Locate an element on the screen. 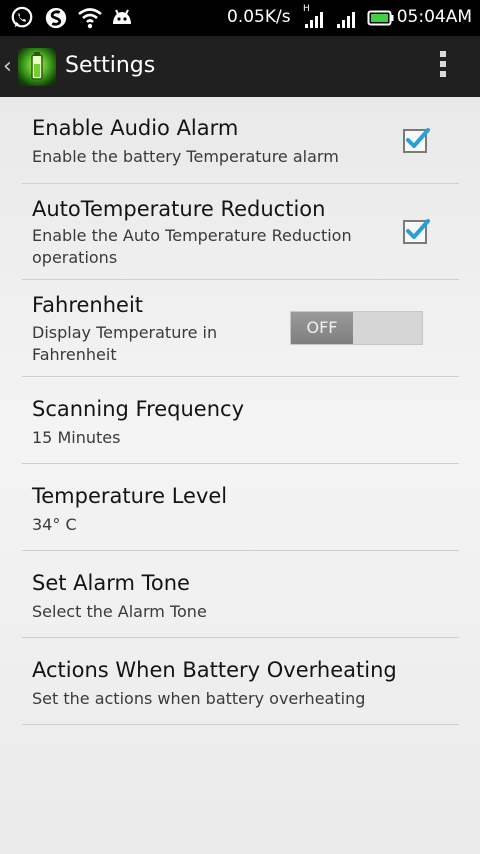 This screenshot has height=854, width=480. auto-temperature-reduction-checkbox is located at coordinates (416, 231).